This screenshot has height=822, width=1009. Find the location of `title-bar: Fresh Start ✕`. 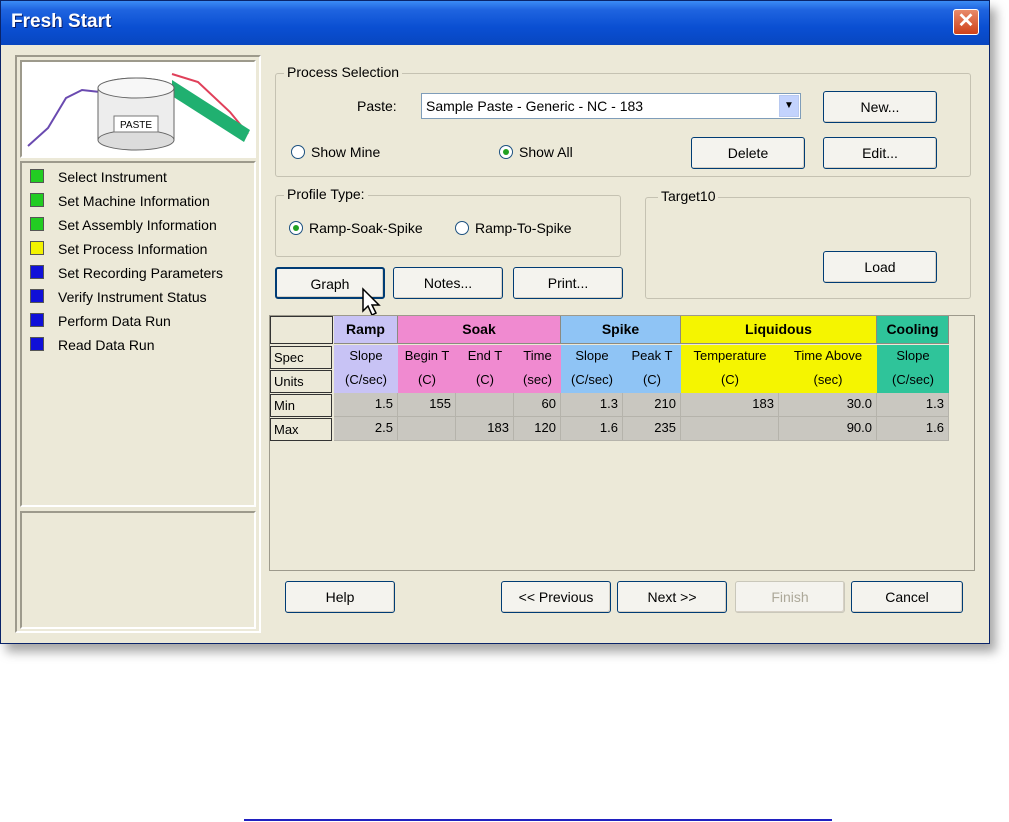

title-bar: Fresh Start ✕ is located at coordinates (495, 23).